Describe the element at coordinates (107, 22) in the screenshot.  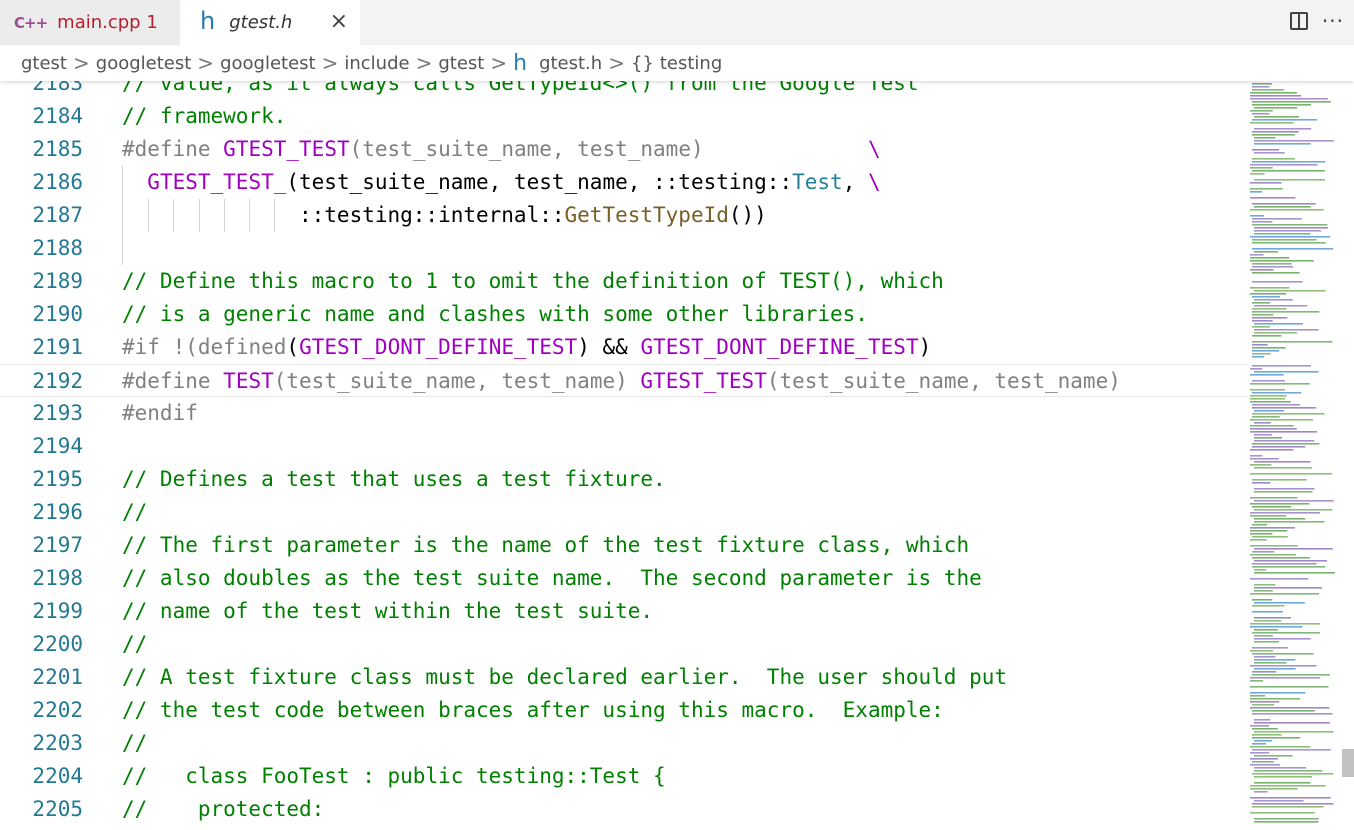
I see `tab-label: main.cpp 1` at that location.